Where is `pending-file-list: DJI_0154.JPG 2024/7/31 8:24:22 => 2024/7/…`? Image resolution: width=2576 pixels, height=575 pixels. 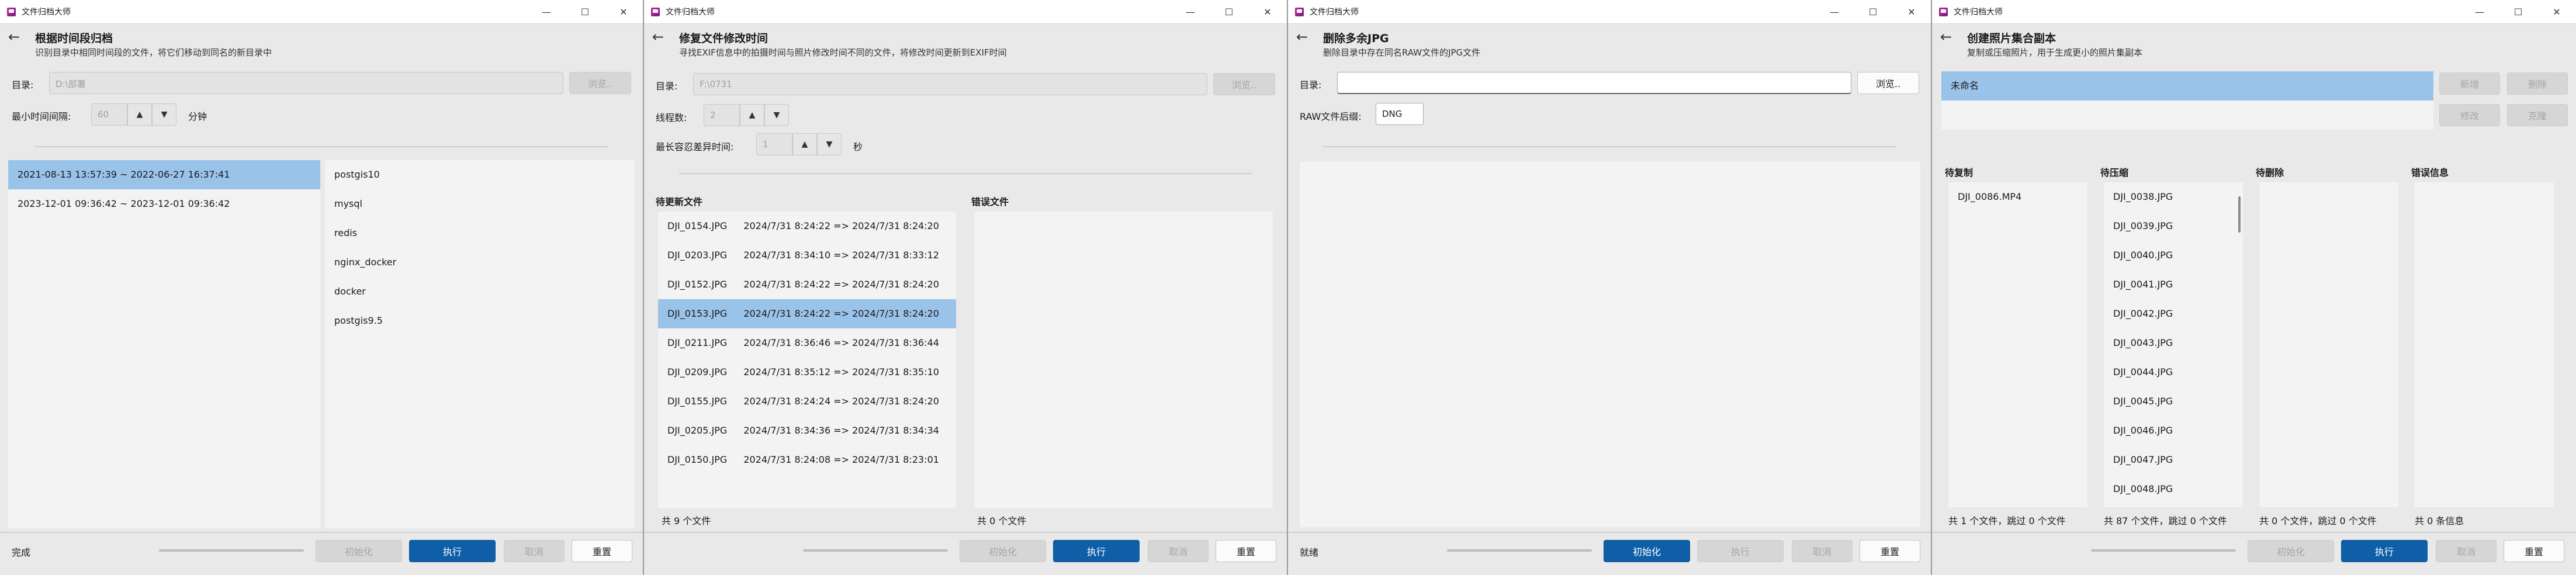 pending-file-list: DJI_0154.JPG 2024/7/31 8:24:22 => 2024/7/… is located at coordinates (807, 360).